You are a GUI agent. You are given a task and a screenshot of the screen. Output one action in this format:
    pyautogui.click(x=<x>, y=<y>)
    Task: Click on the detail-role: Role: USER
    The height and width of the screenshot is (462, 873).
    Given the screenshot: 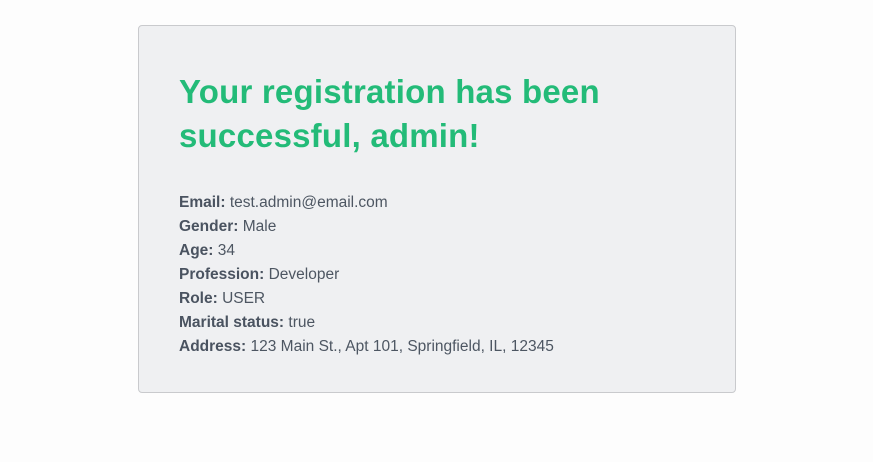 What is the action you would take?
    pyautogui.click(x=437, y=299)
    